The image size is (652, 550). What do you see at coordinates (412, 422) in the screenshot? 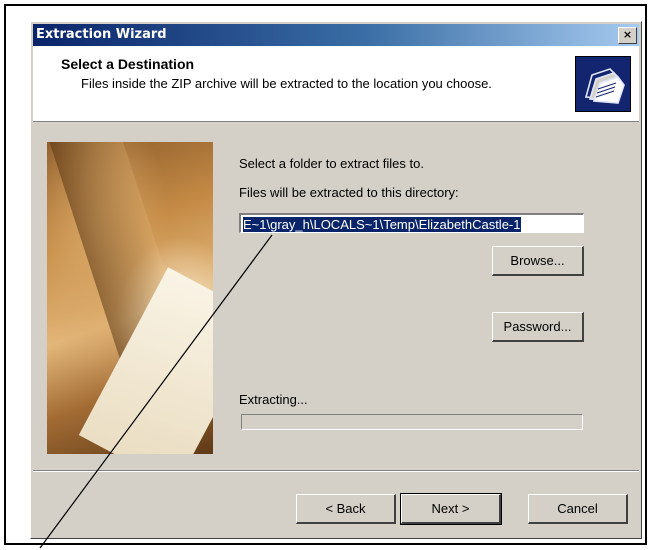
I see `extraction-progress-bar` at bounding box center [412, 422].